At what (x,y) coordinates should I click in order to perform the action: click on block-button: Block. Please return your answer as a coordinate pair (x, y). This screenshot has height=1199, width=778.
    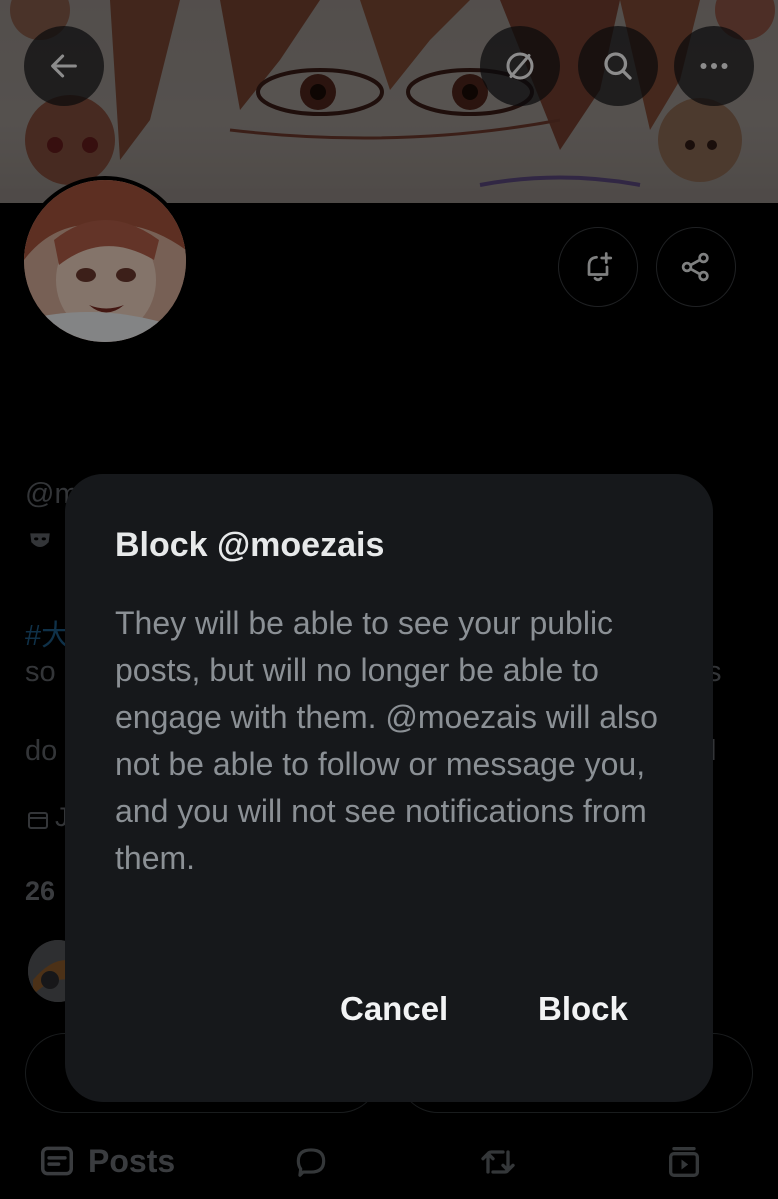
    Looking at the image, I should click on (583, 1009).